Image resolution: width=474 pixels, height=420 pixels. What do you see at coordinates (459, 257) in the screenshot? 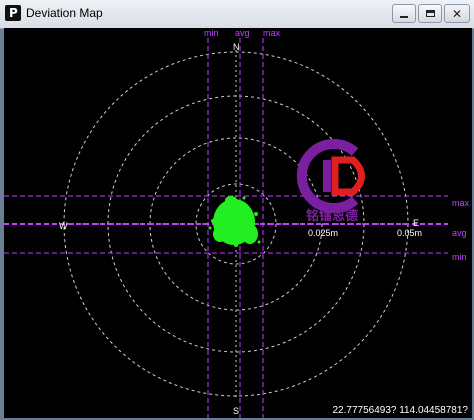
I see `label-min-right: min` at bounding box center [459, 257].